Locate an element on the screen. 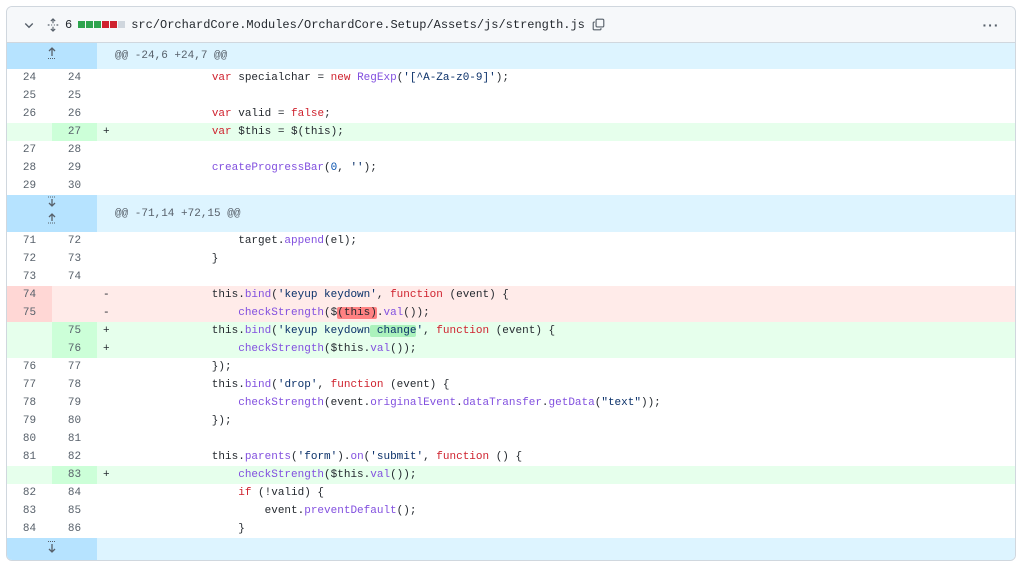 The width and height of the screenshot is (1022, 567). new-line-number: 78 is located at coordinates (74, 385).